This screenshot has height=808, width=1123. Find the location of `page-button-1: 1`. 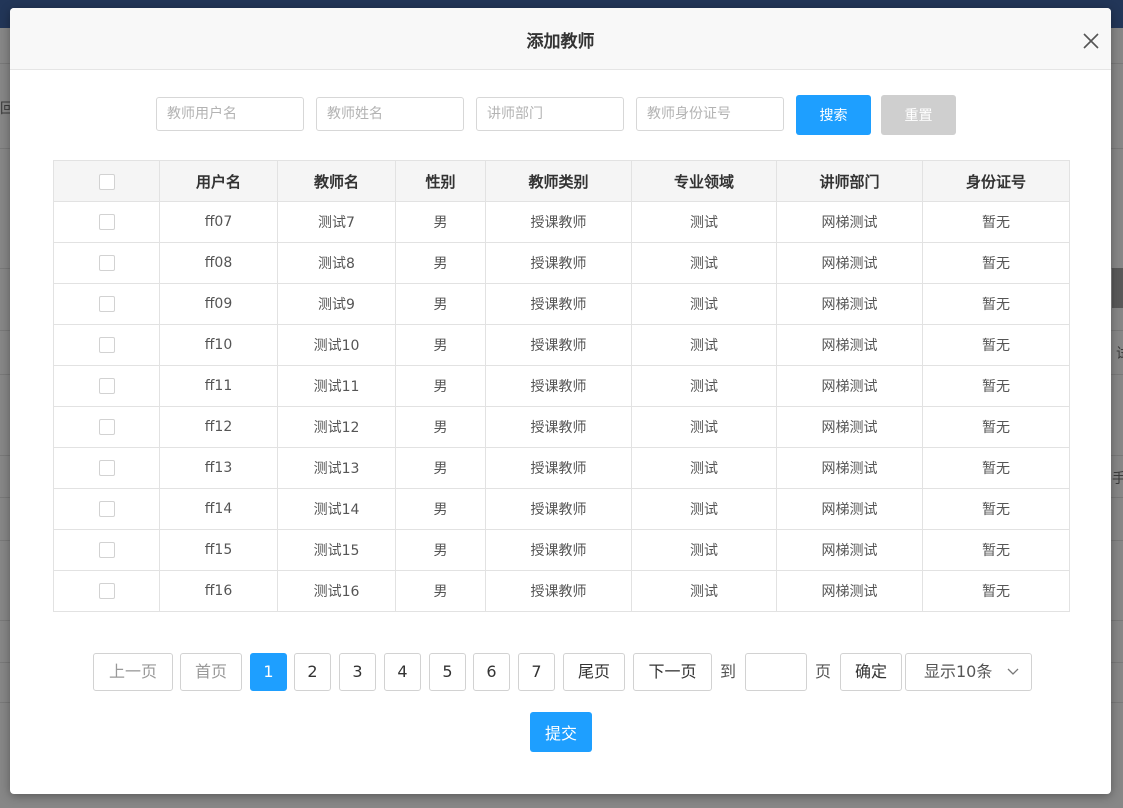

page-button-1: 1 is located at coordinates (268, 672).